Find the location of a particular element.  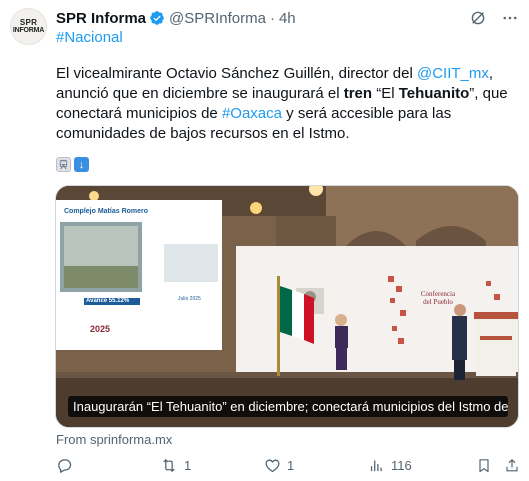

reply-icon is located at coordinates (65, 466).